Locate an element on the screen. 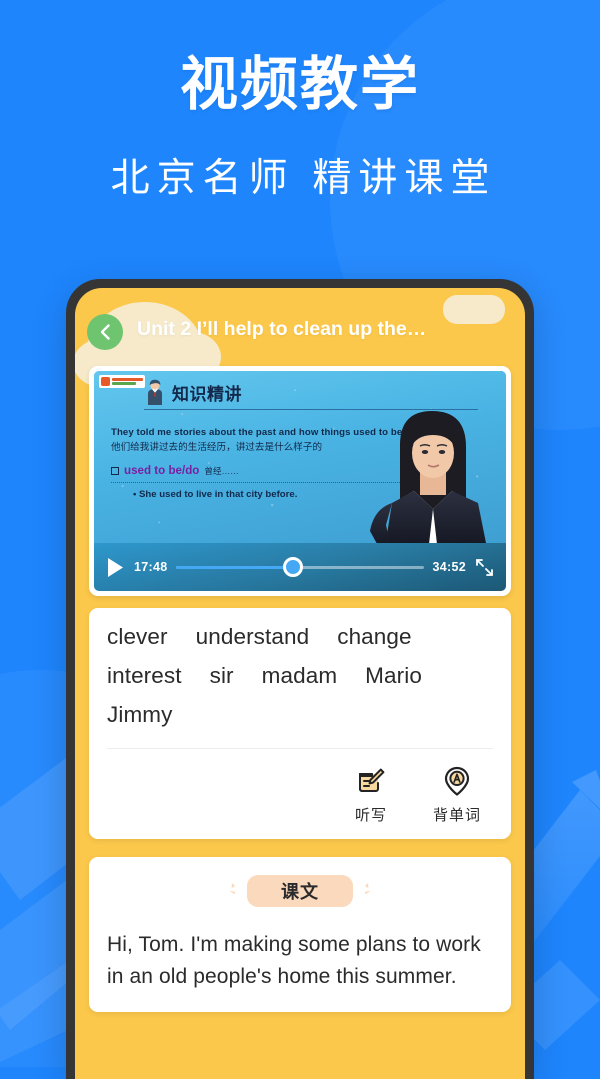  teacher-figure is located at coordinates (428, 477).